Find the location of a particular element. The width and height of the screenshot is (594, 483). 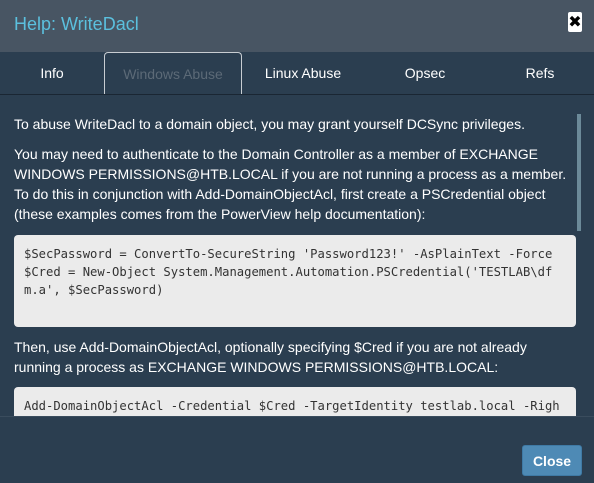

tab-windows-abuse: Windows Abuse is located at coordinates (173, 73).